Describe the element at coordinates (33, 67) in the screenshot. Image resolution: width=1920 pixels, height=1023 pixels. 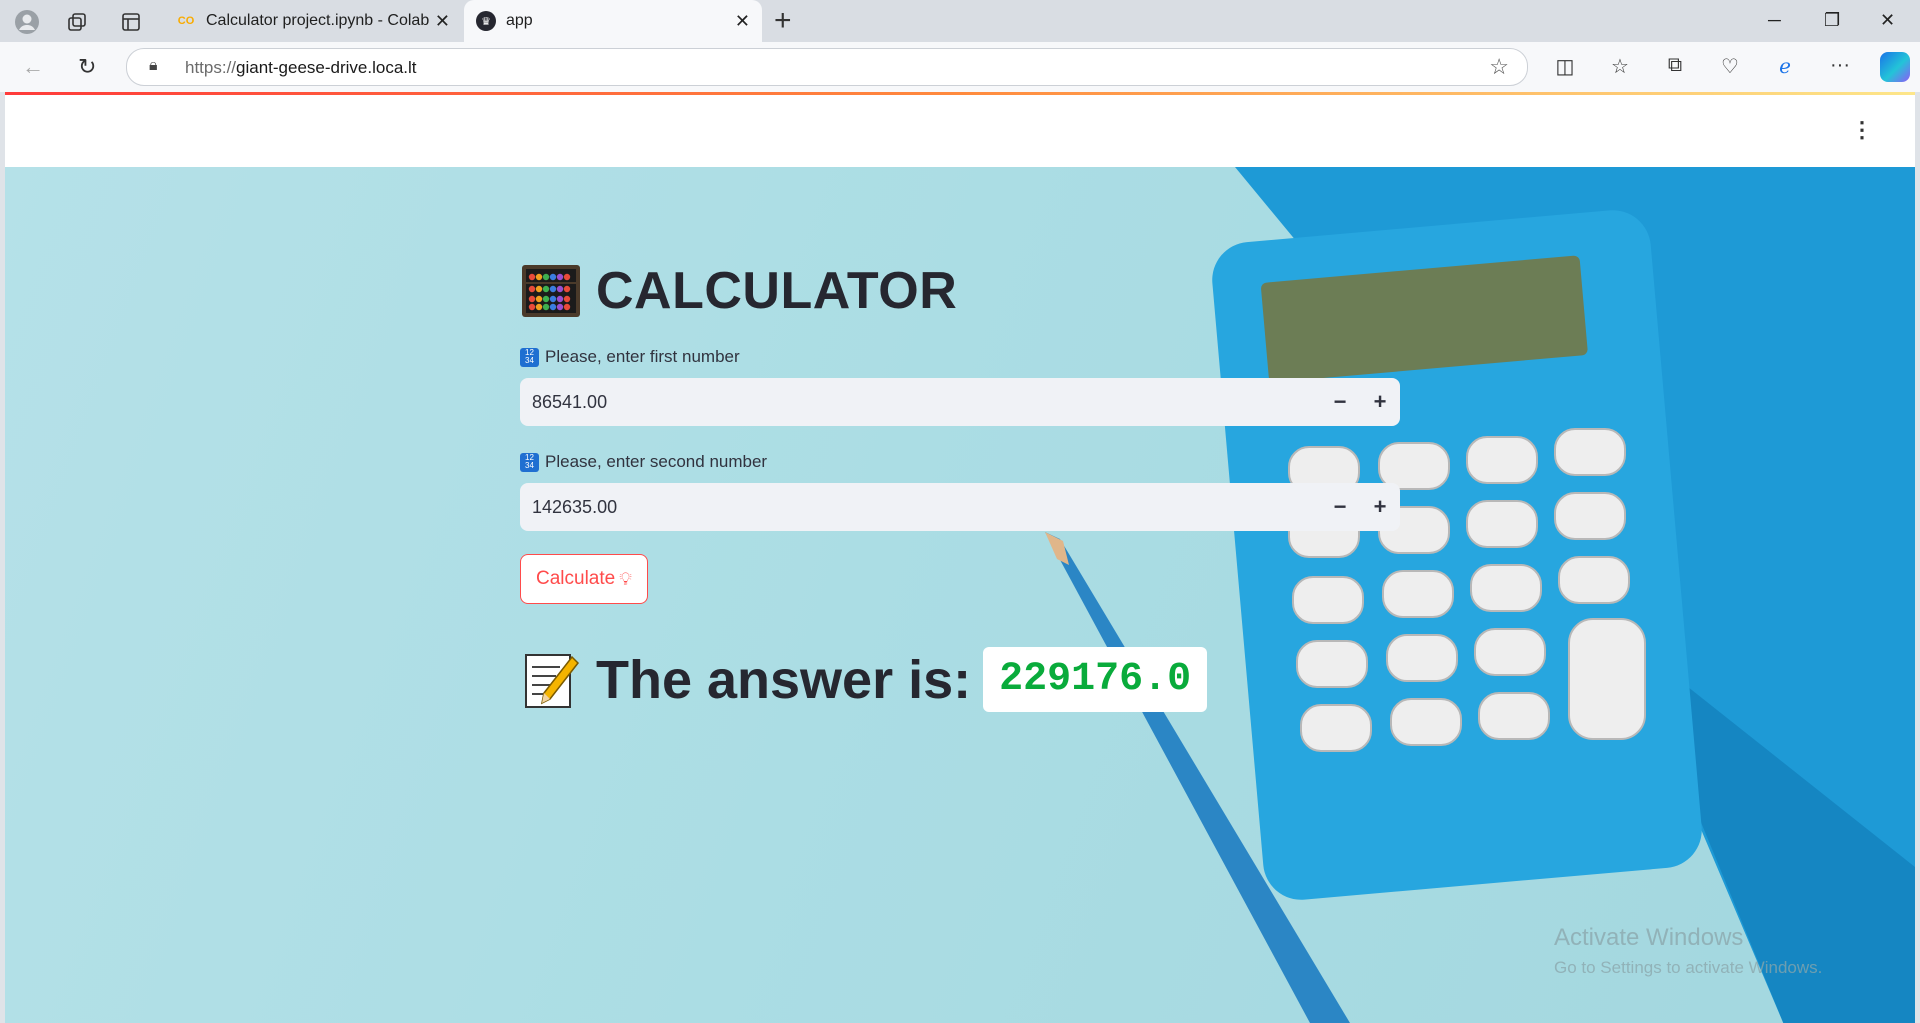
I see `back-icon: ←` at that location.